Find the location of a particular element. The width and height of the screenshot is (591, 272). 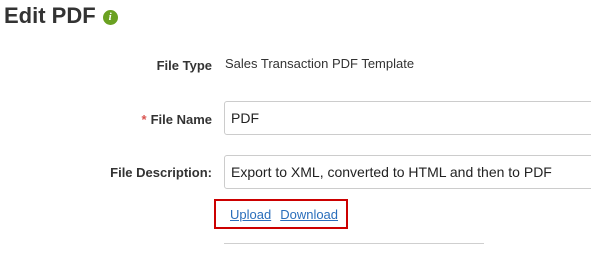

info-icon: i is located at coordinates (110, 17).